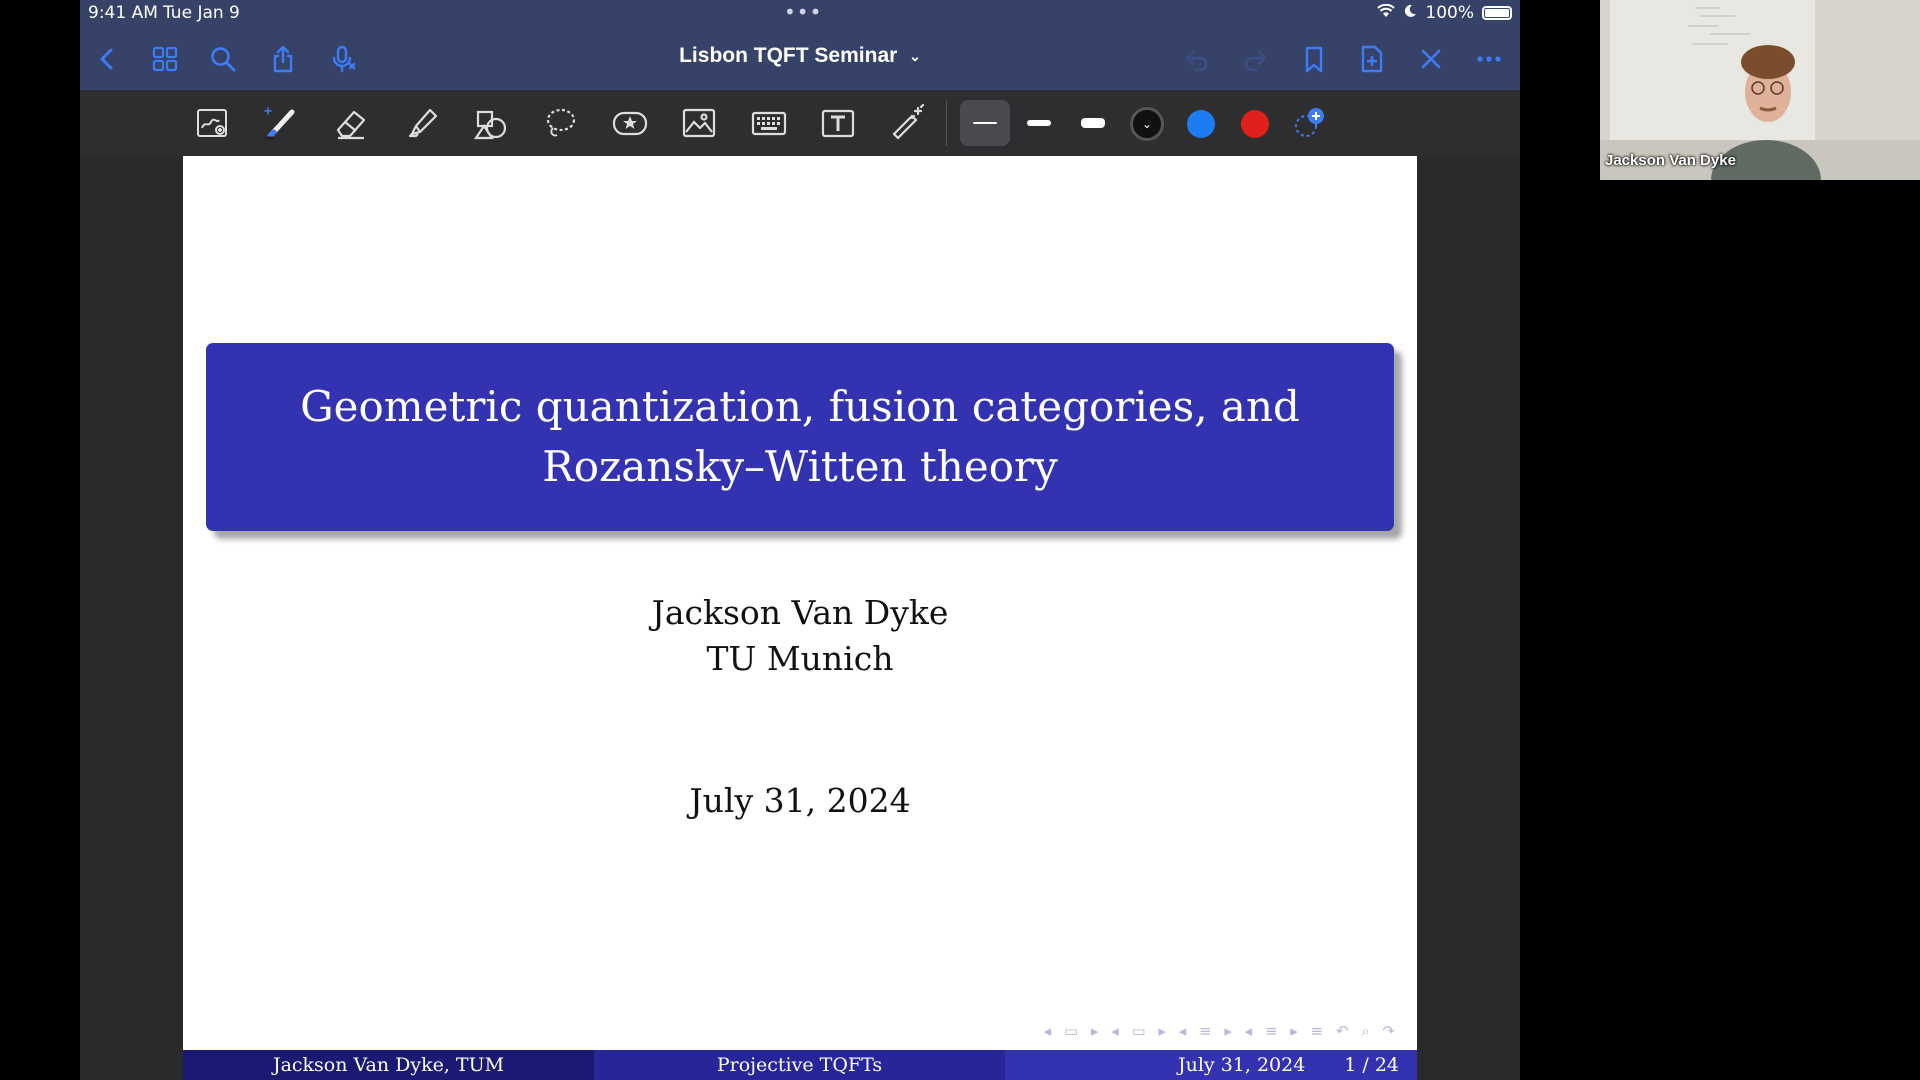  I want to click on battery-percent: 100%, so click(1449, 13).